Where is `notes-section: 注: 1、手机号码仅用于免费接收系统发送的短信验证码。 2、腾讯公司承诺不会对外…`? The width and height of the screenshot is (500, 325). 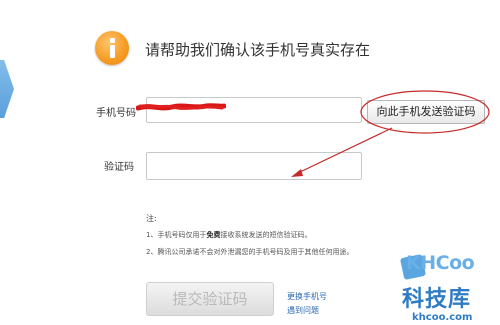 notes-section: 注: 1、手机号码仅用于免费接收系统发送的短信验证码。 2、腾讯公司承诺不会对外… is located at coordinates (249, 235).